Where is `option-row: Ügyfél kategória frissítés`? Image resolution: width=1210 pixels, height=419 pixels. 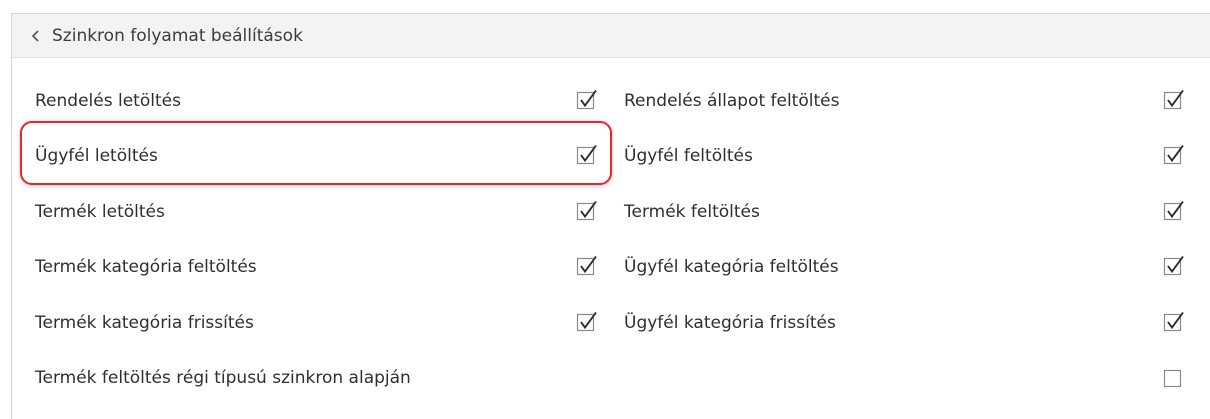
option-row: Ügyfél kategória frissítés is located at coordinates (730, 323).